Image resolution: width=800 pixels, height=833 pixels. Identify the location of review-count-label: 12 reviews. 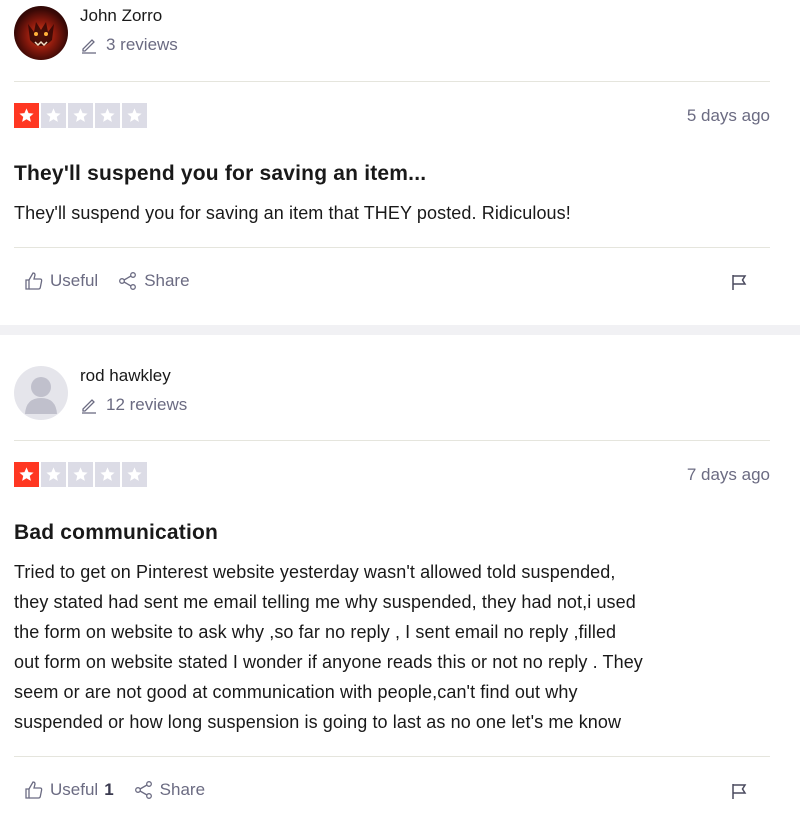
(147, 404).